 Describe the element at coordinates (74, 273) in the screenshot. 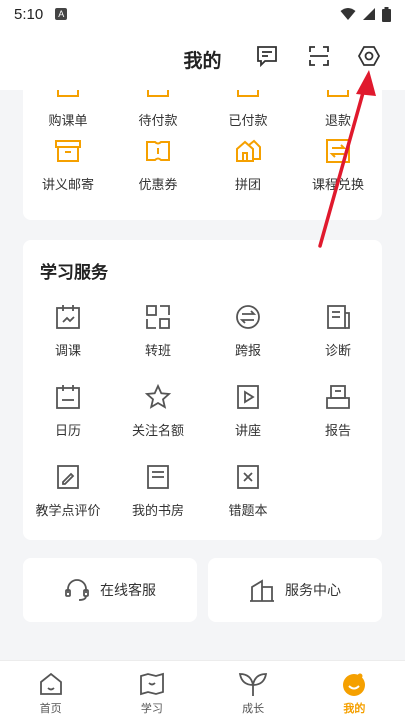

I see `section-title: 学习服务` at that location.